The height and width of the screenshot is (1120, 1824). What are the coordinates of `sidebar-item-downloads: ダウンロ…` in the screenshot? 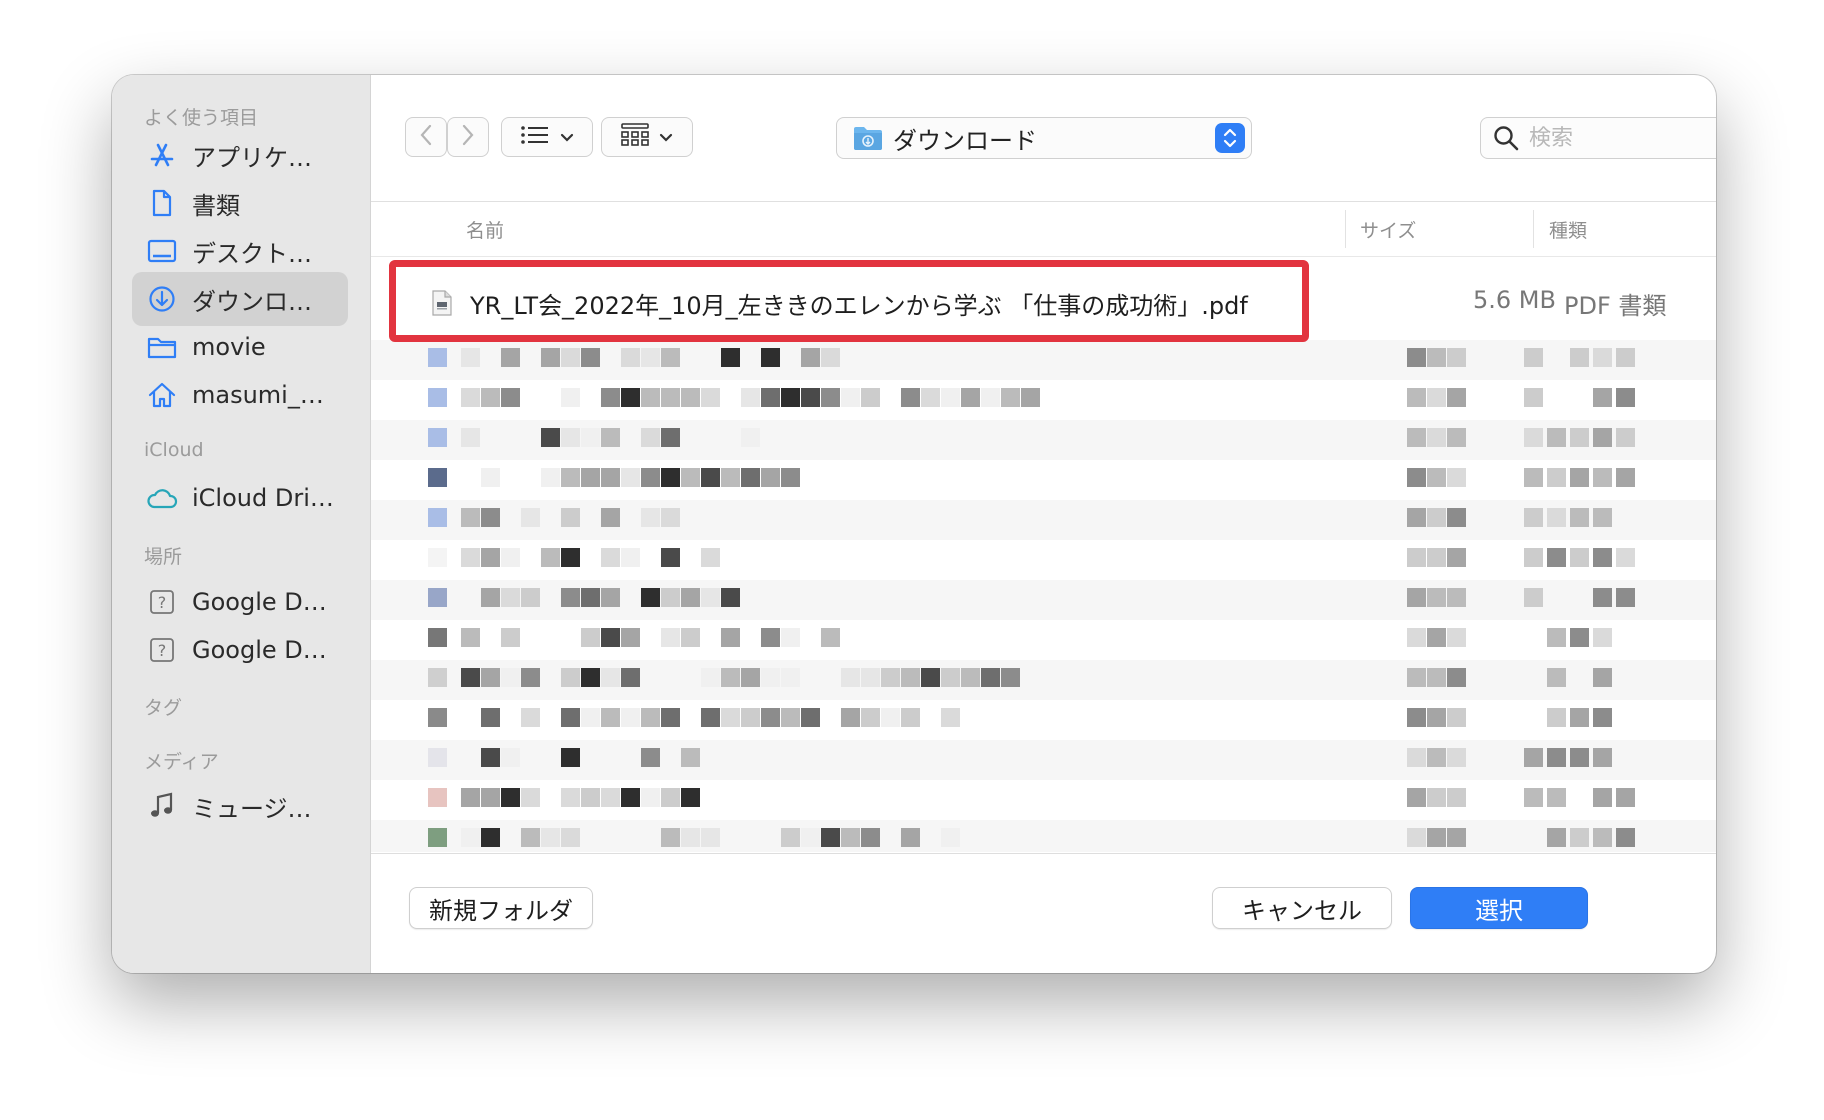 It's located at (240, 299).